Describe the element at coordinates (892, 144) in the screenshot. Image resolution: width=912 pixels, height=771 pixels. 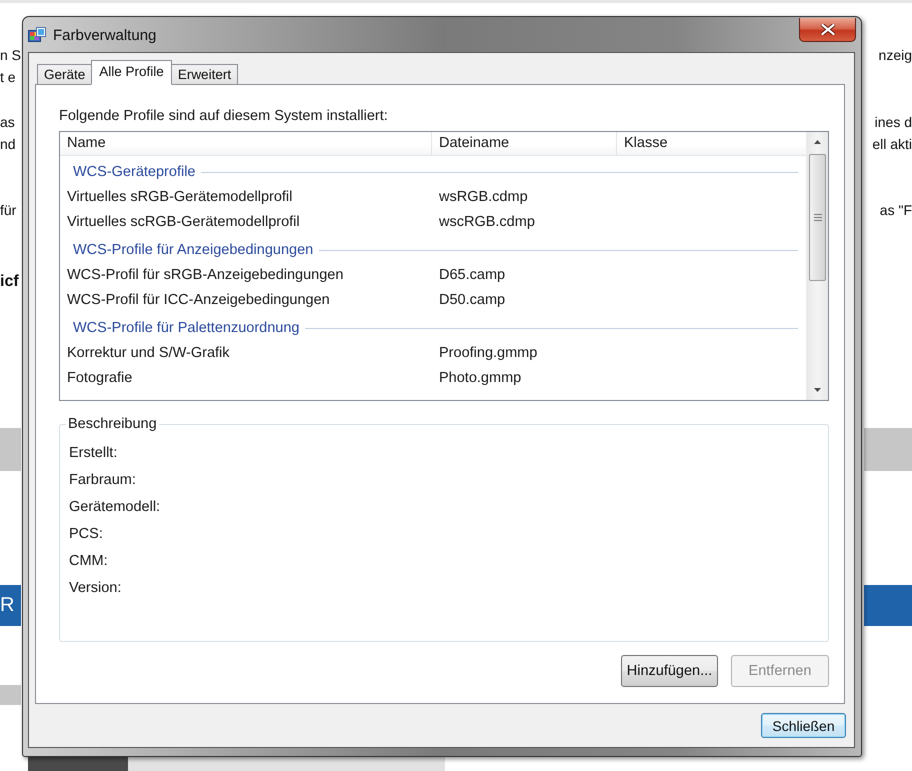
I see `page-text: ell akti` at that location.